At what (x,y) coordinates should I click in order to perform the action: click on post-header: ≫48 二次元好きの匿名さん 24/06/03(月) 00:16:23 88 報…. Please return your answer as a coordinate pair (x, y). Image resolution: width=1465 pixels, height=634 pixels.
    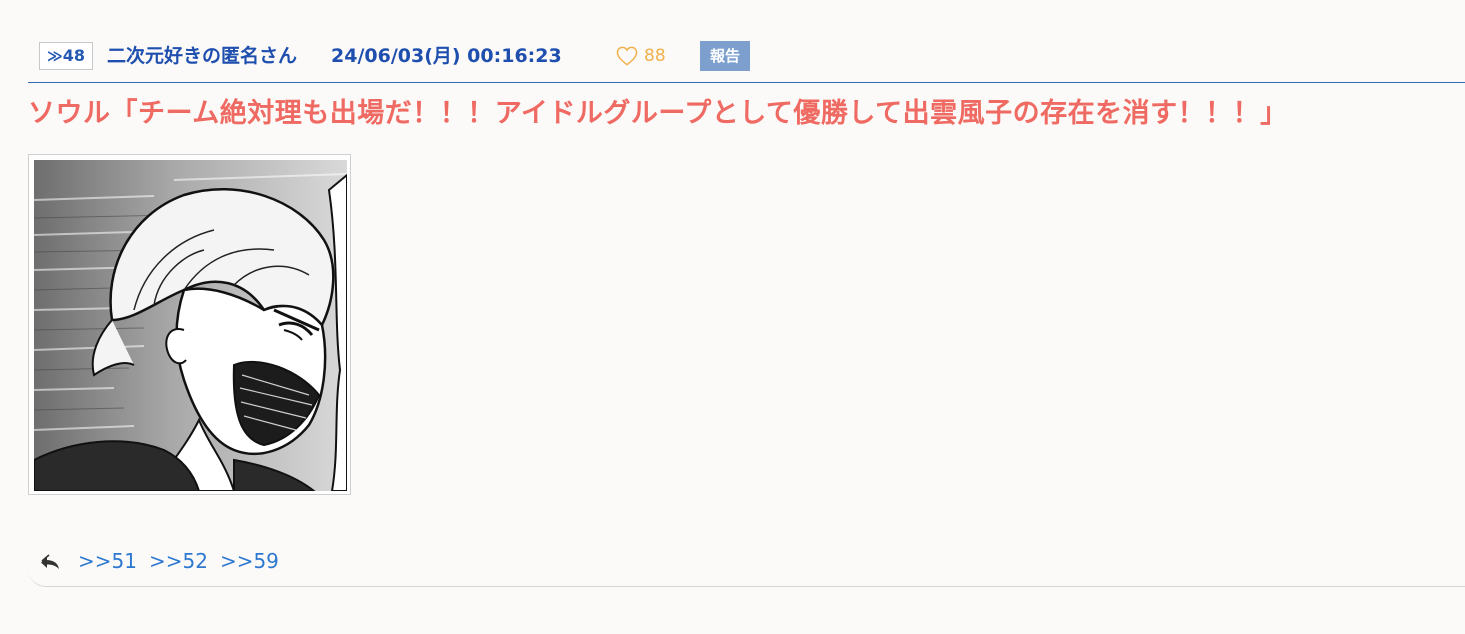
    Looking at the image, I should click on (746, 60).